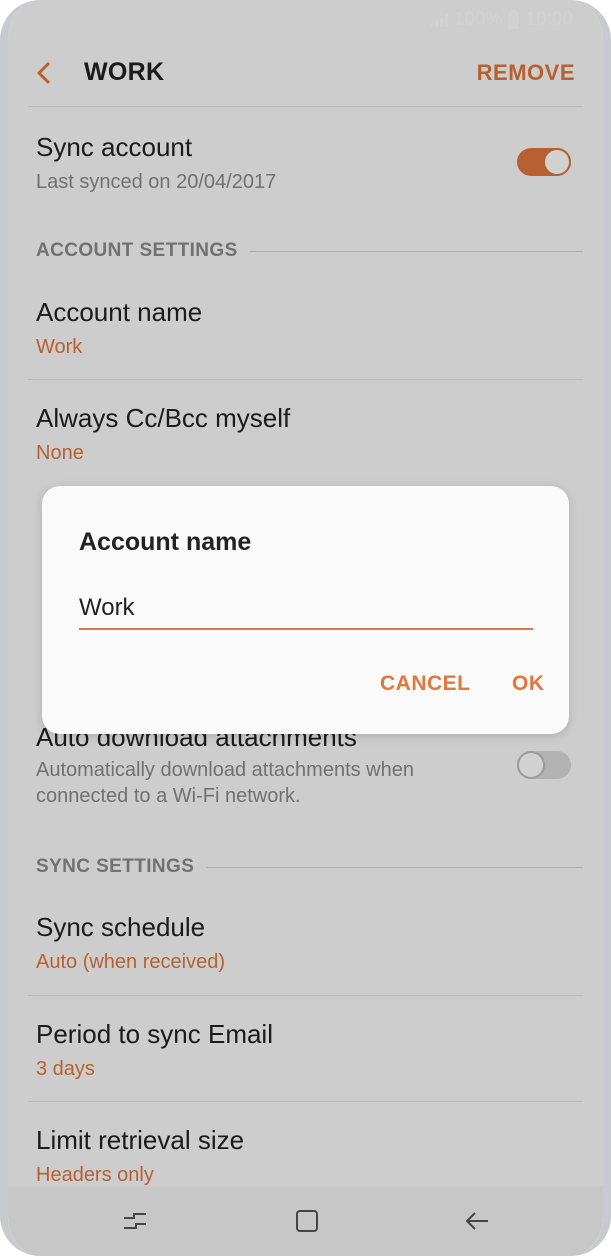  What do you see at coordinates (165, 542) in the screenshot?
I see `dialog-title: Account name` at bounding box center [165, 542].